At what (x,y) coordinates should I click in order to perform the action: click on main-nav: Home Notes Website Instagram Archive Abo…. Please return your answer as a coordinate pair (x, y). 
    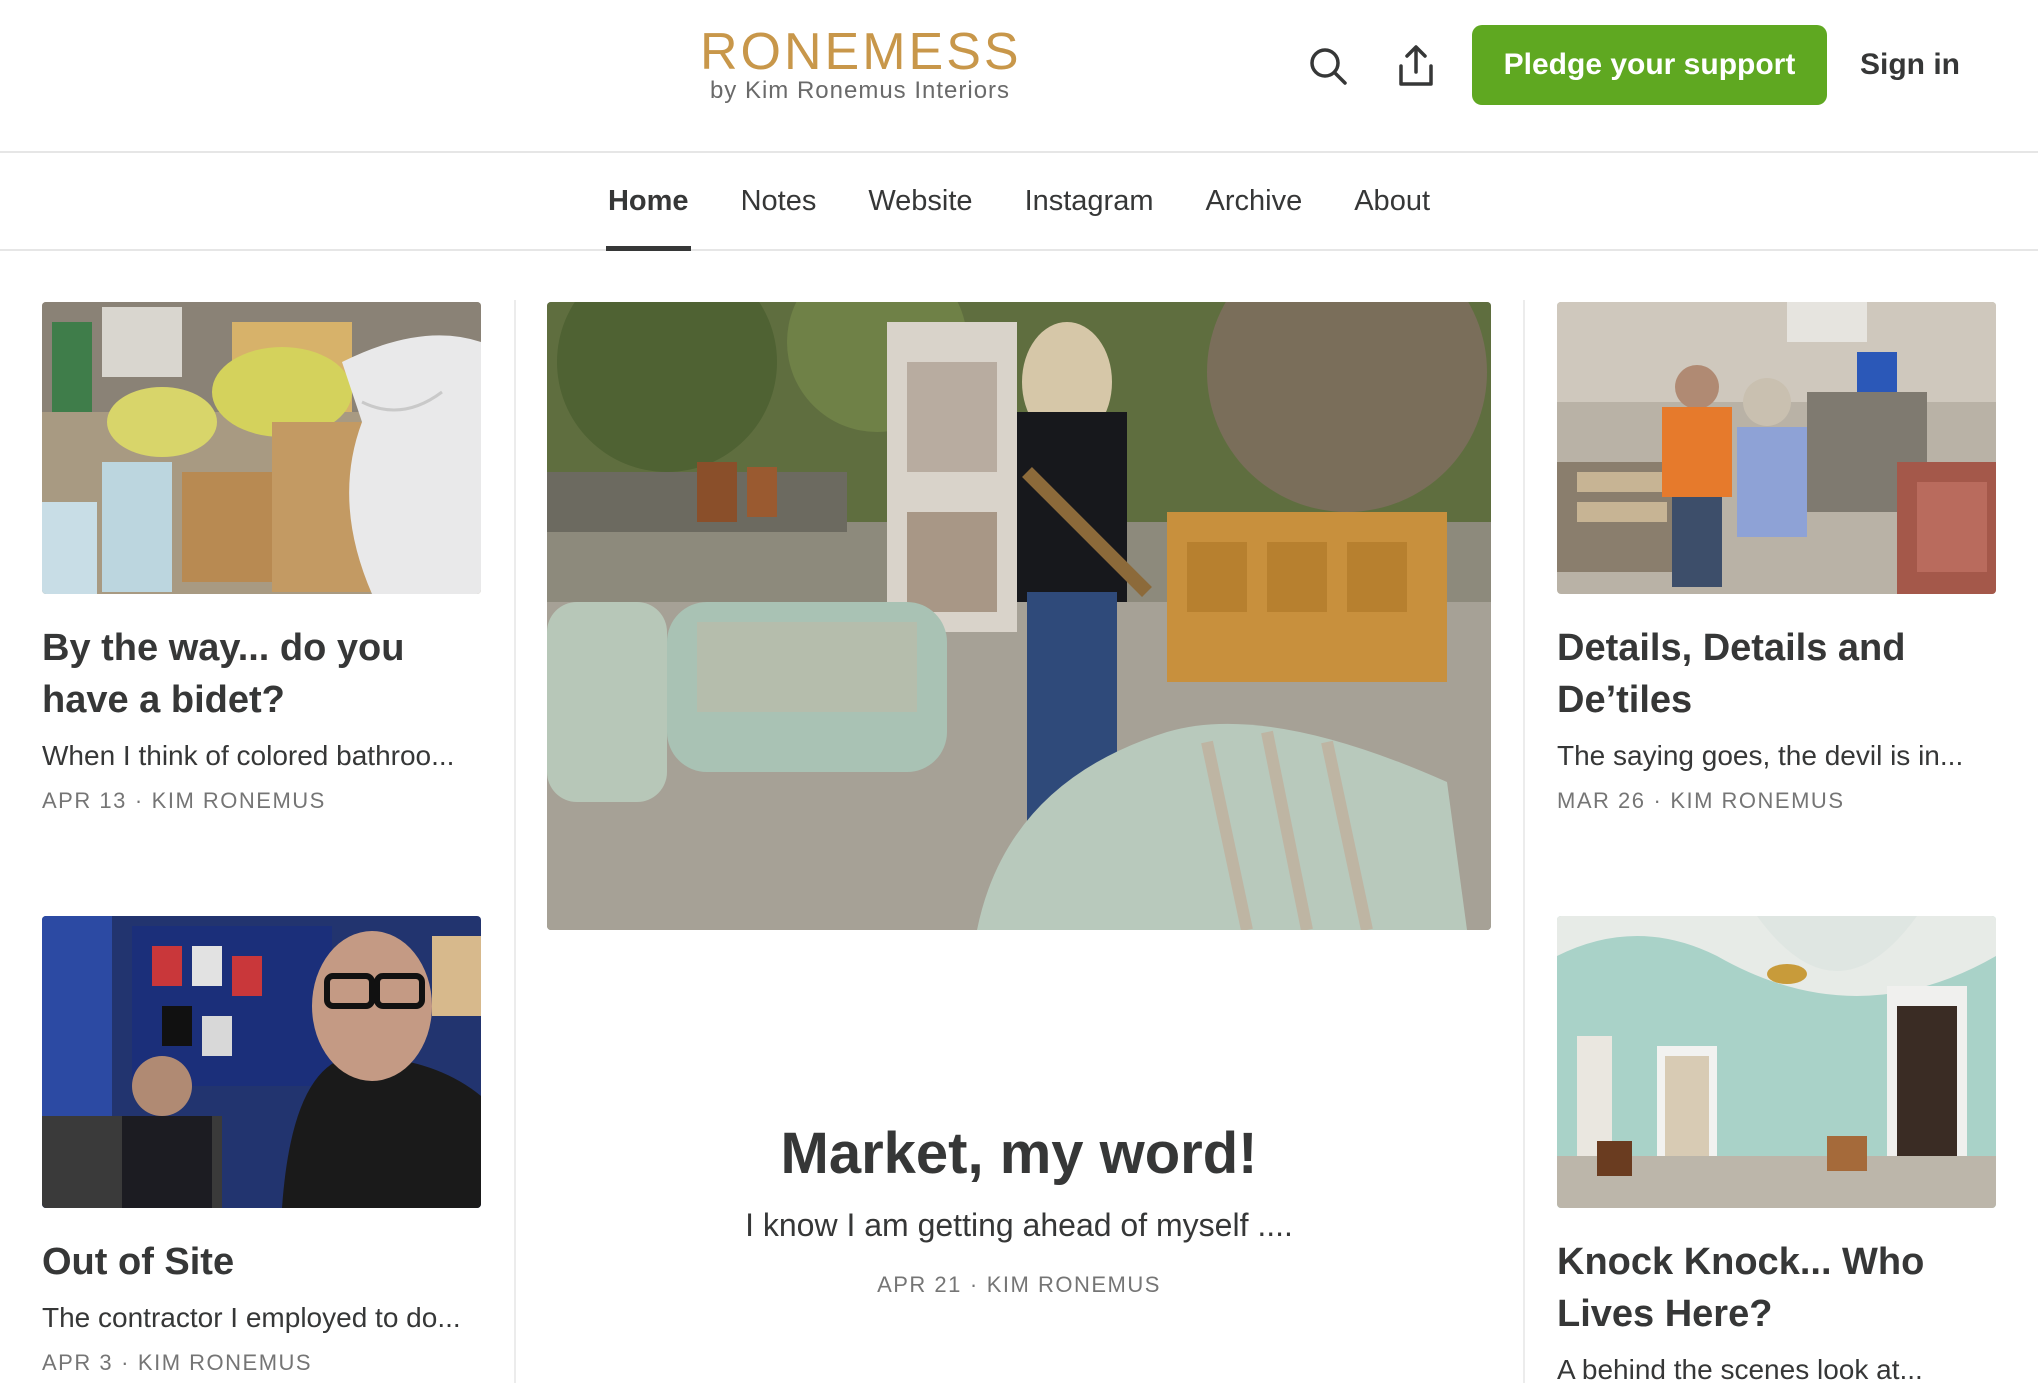
    Looking at the image, I should click on (1019, 202).